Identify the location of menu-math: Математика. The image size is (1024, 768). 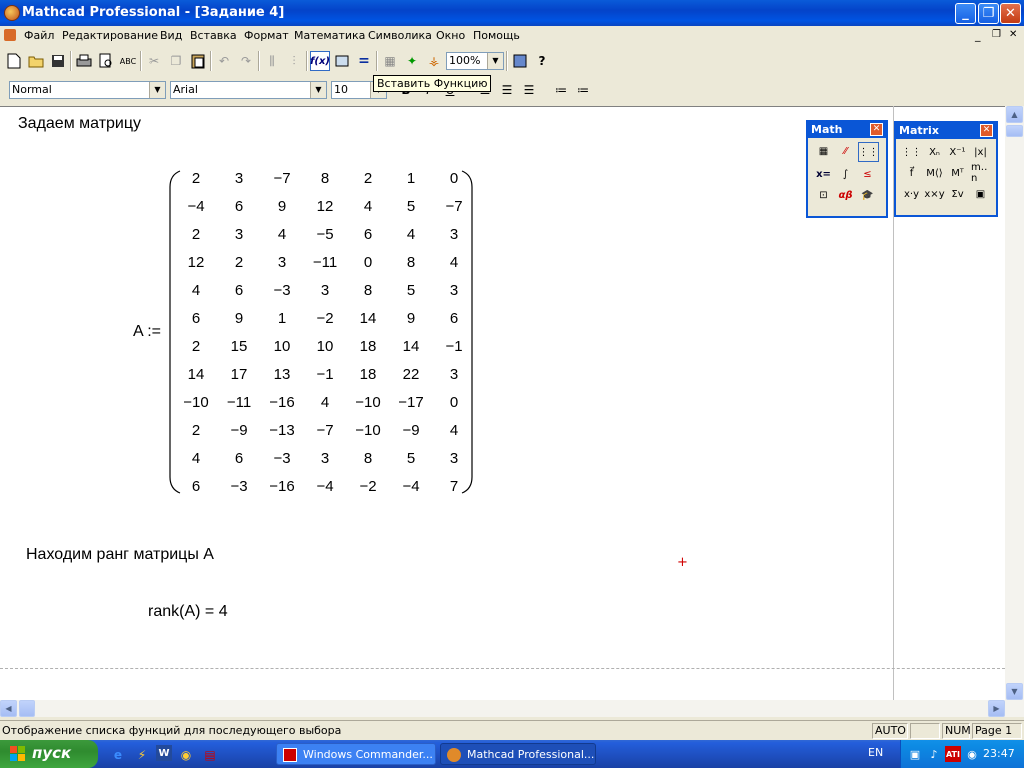
(329, 35).